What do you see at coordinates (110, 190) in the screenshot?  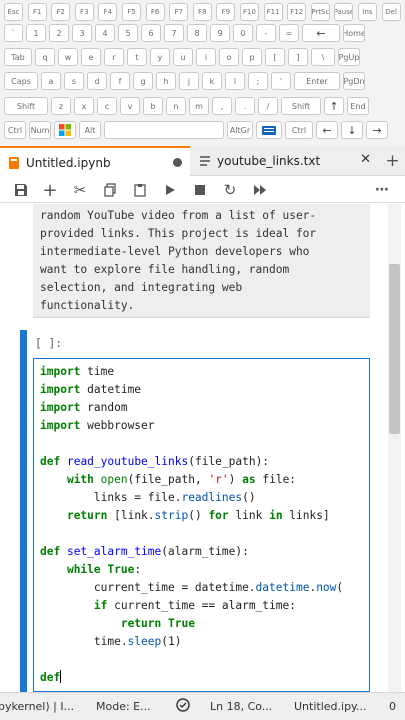 I see `copy-icon` at bounding box center [110, 190].